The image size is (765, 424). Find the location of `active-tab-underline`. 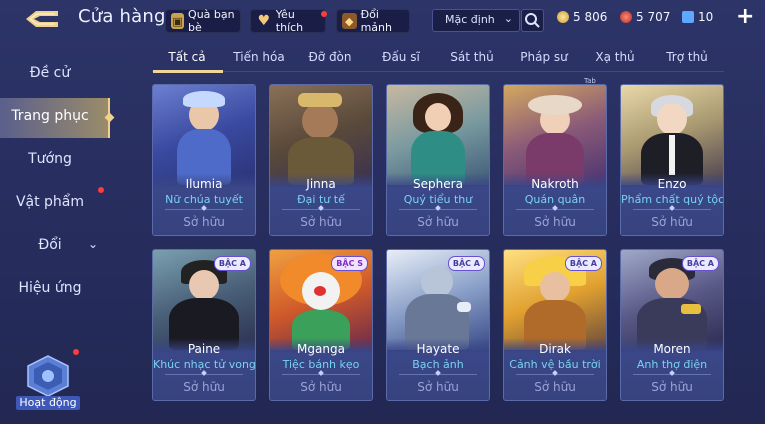

active-tab-underline is located at coordinates (188, 71).